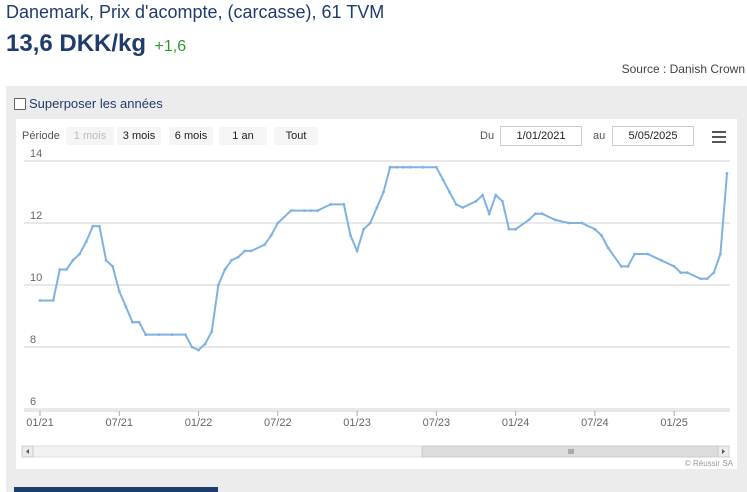  What do you see at coordinates (36, 154) in the screenshot?
I see `y-tick-label: 14` at bounding box center [36, 154].